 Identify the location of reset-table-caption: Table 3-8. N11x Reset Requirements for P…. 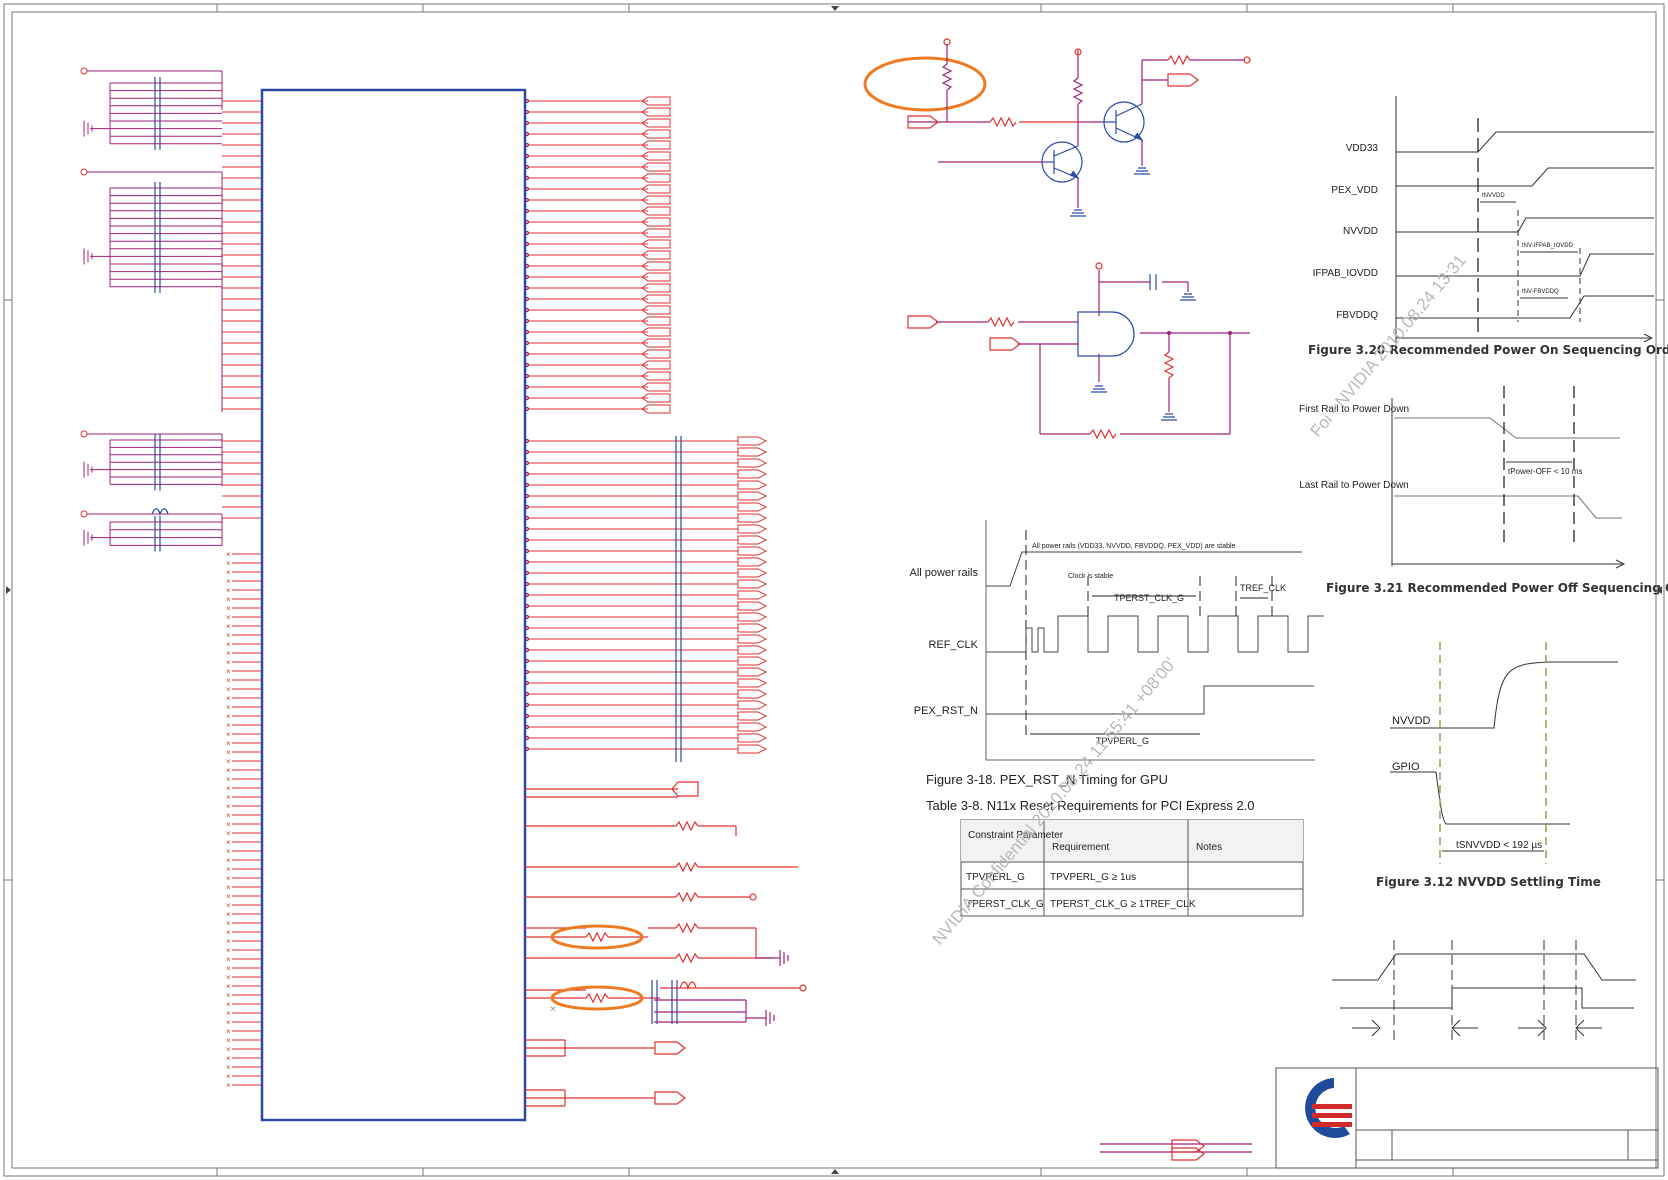
(1090, 805).